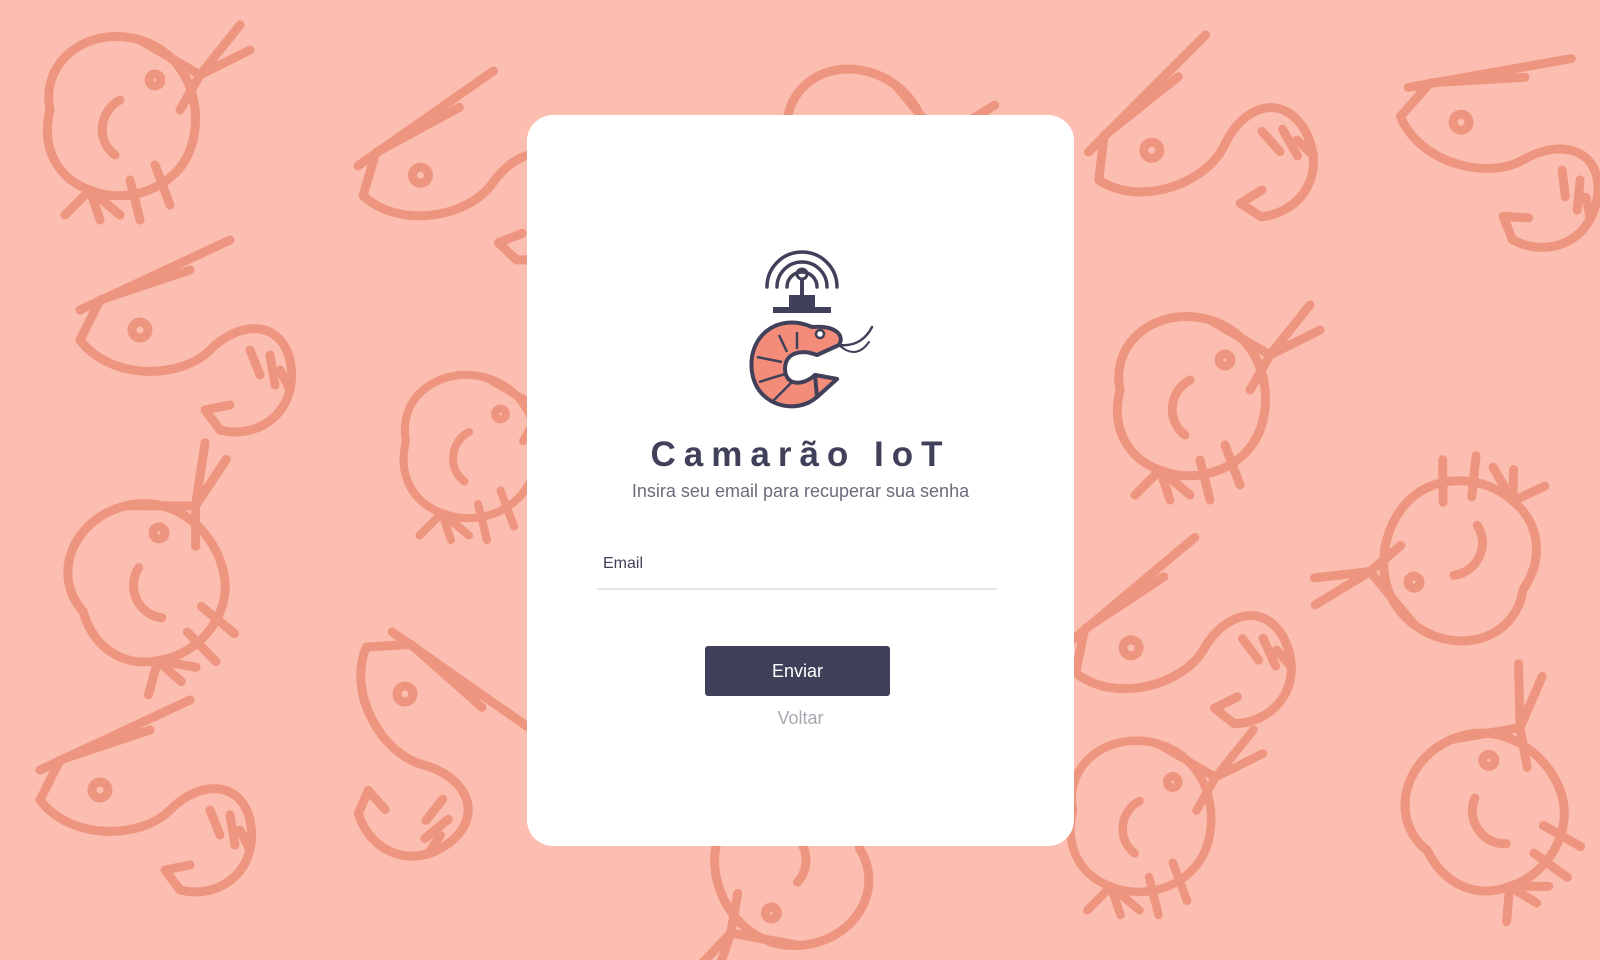 The height and width of the screenshot is (960, 1600). Describe the element at coordinates (800, 454) in the screenshot. I see `app-title: Camarão IoT` at that location.